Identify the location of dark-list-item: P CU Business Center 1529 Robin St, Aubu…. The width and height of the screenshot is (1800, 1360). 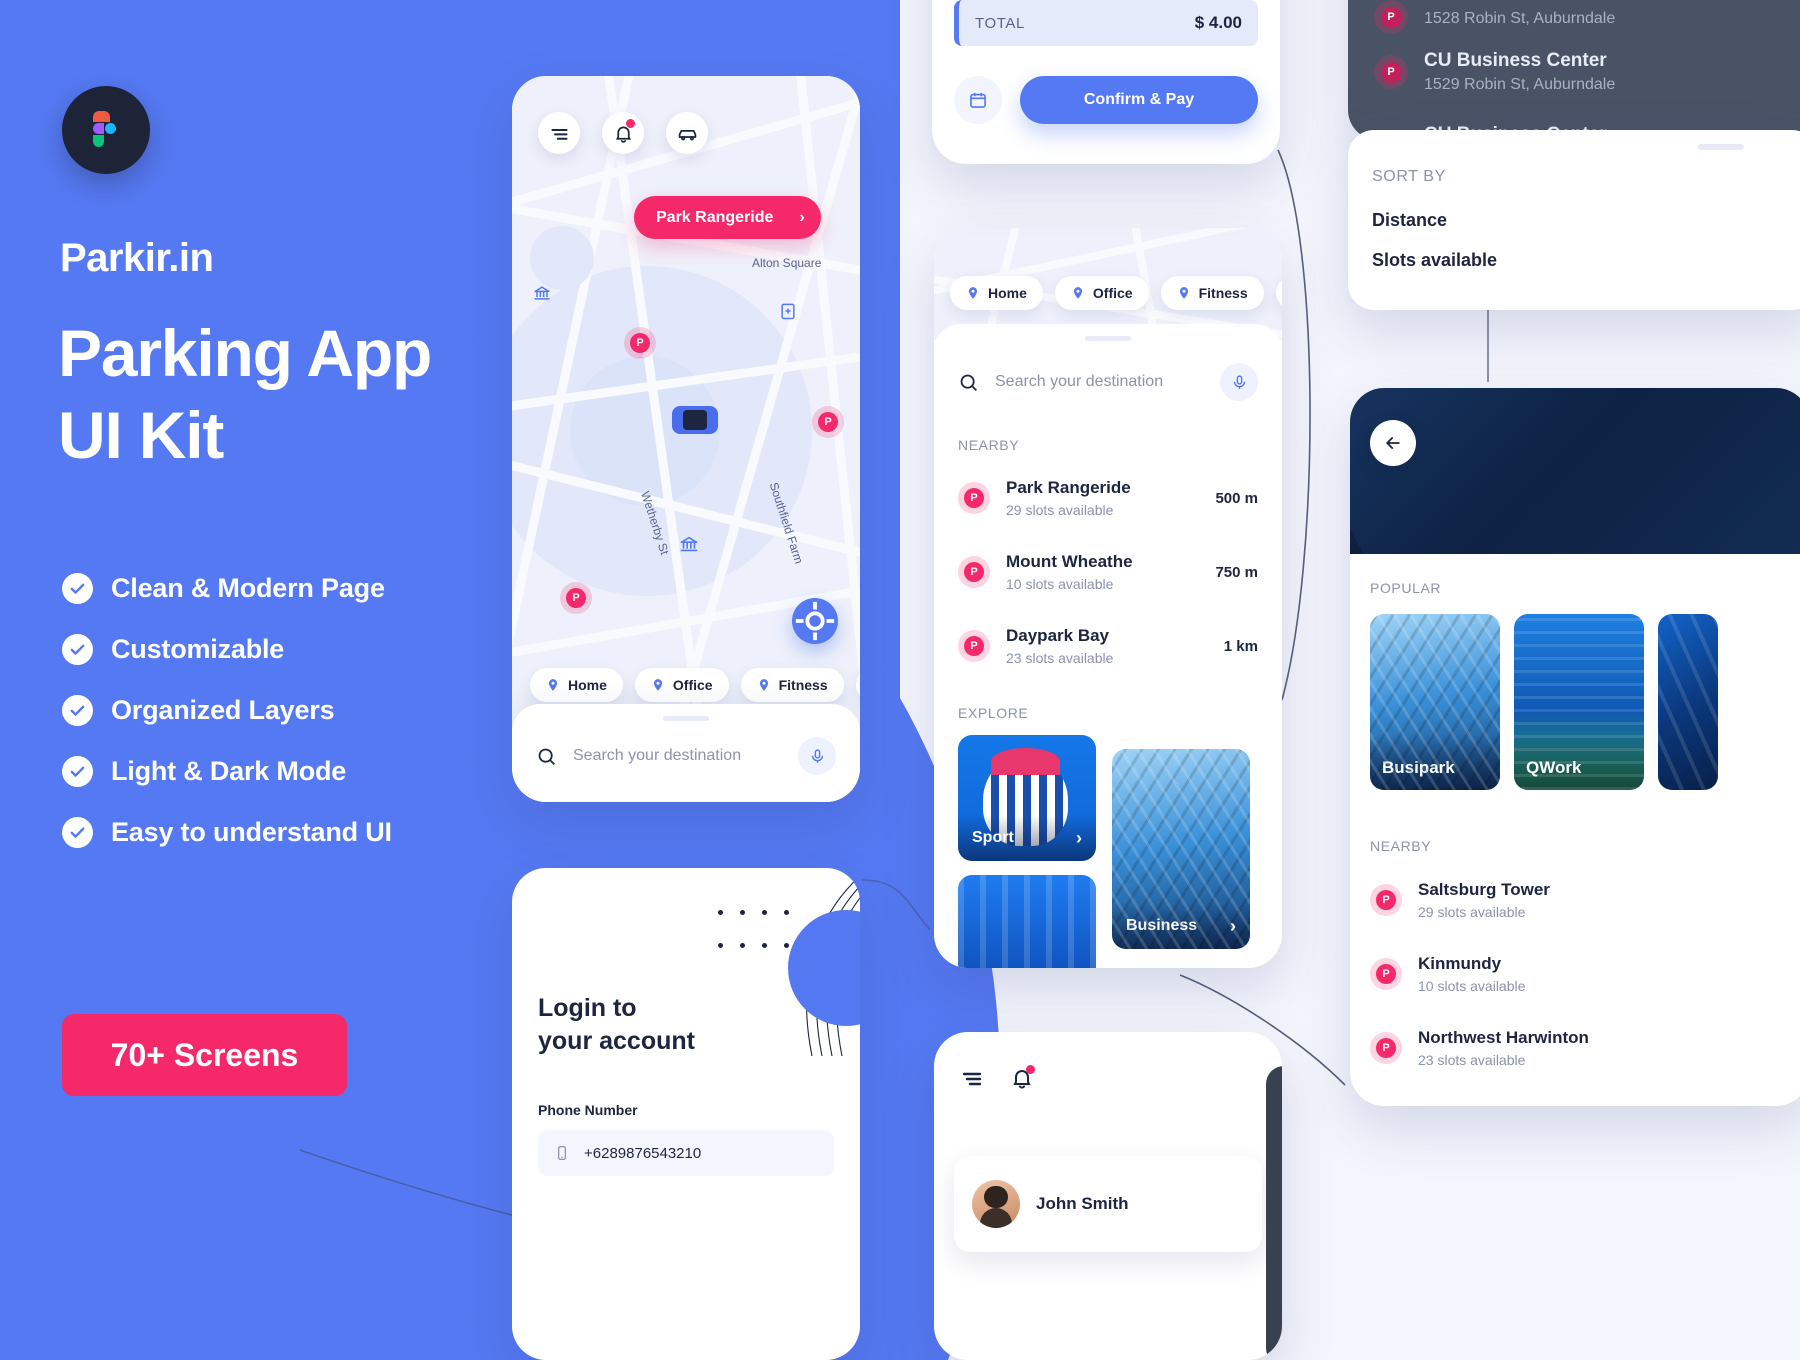
(1574, 72).